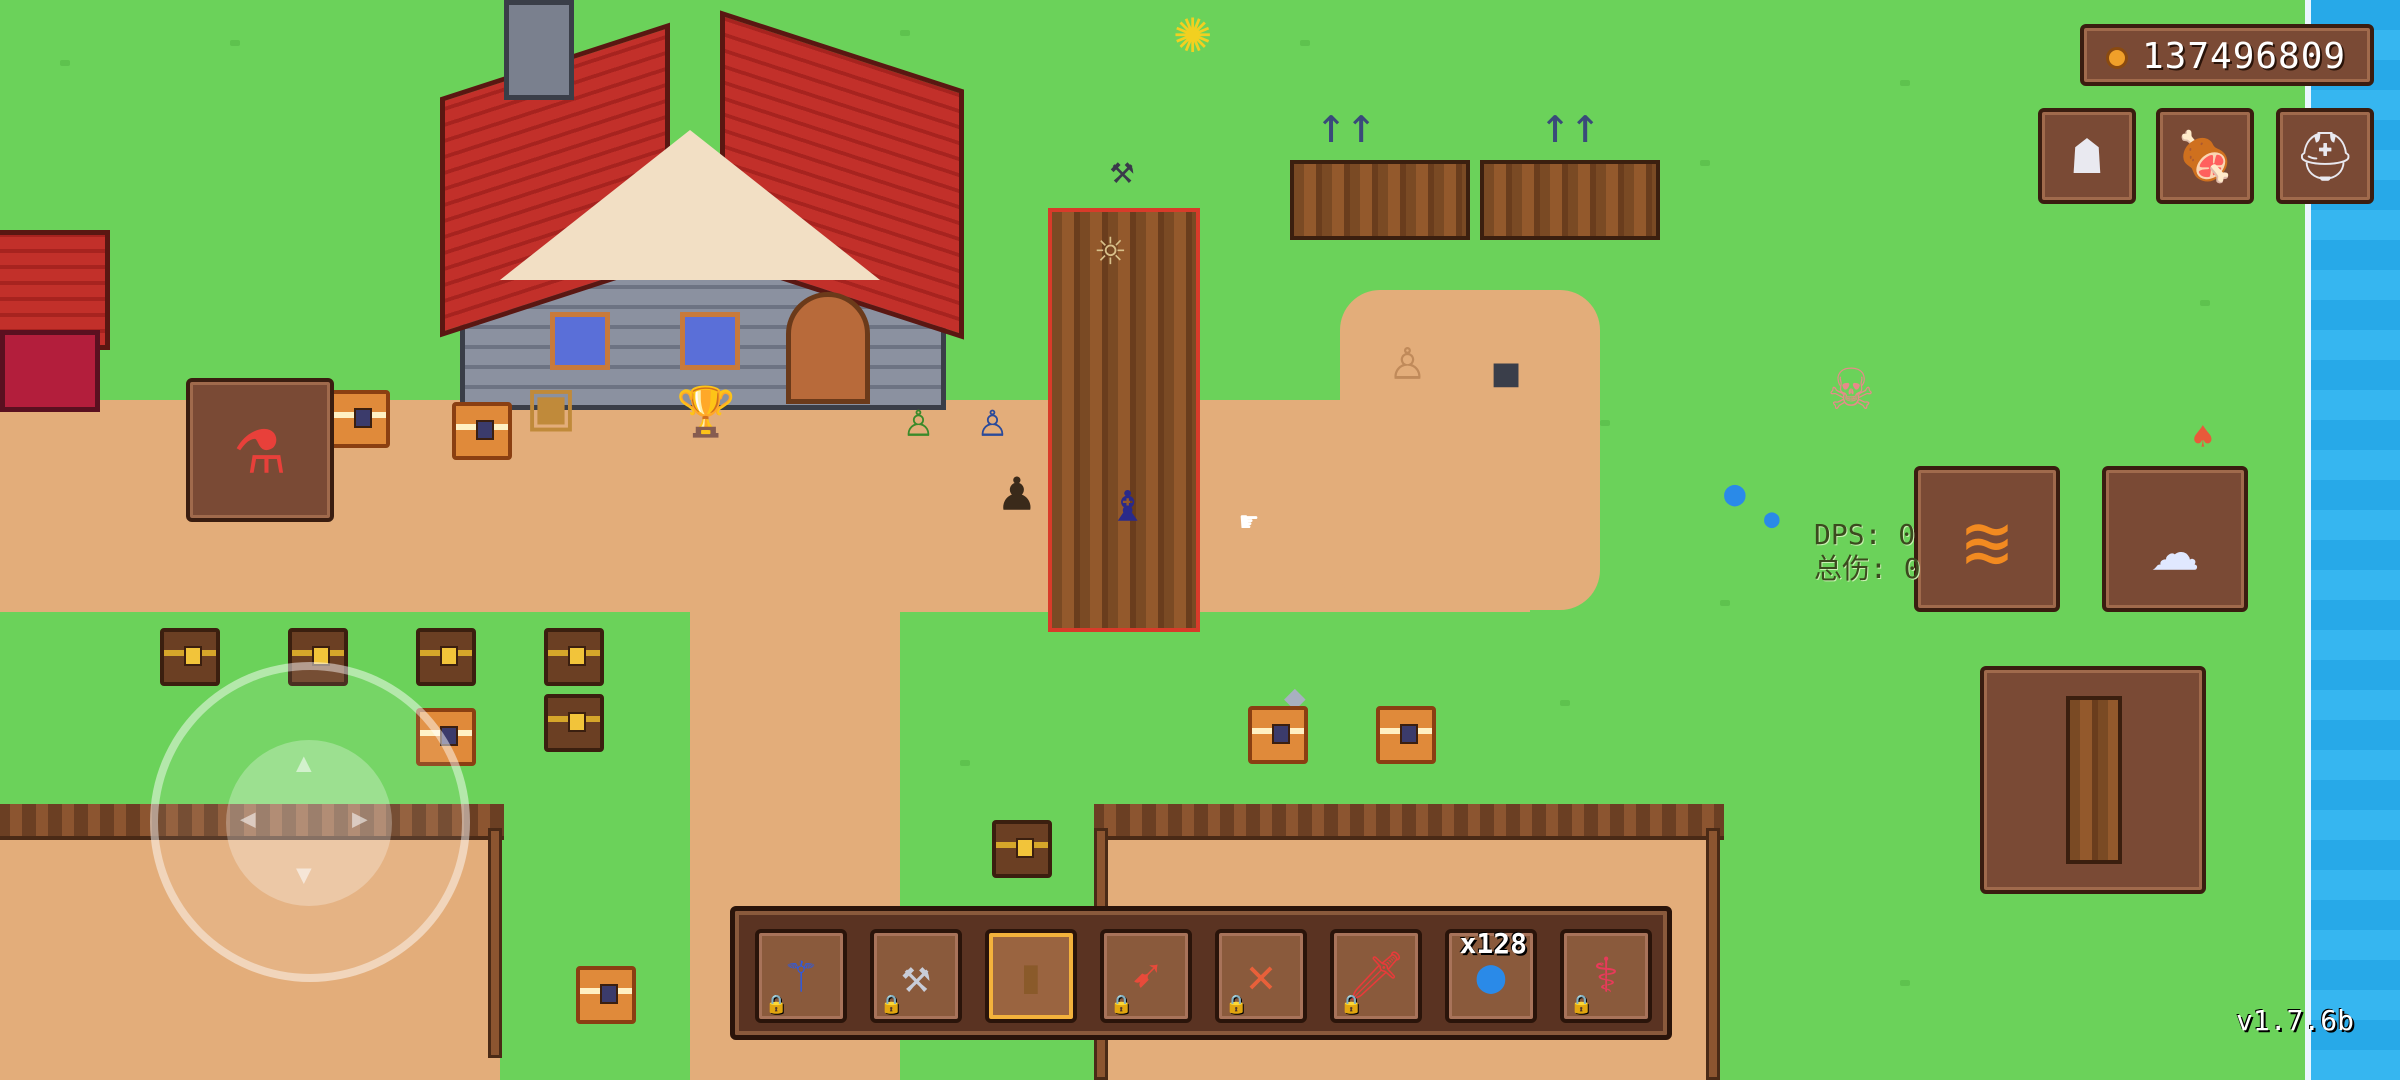  Describe the element at coordinates (1407, 359) in the screenshot. I see `blacksmith-npc: ♙` at that location.